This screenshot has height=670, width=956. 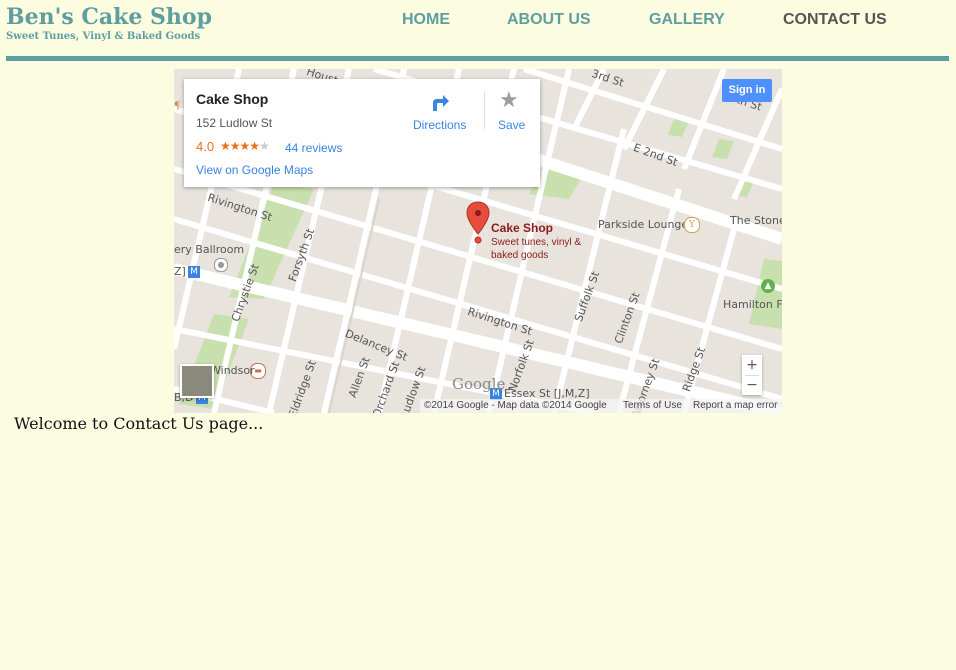 What do you see at coordinates (536, 249) in the screenshot?
I see `pin-description: Sweet tunes, vinyl & baked goods` at bounding box center [536, 249].